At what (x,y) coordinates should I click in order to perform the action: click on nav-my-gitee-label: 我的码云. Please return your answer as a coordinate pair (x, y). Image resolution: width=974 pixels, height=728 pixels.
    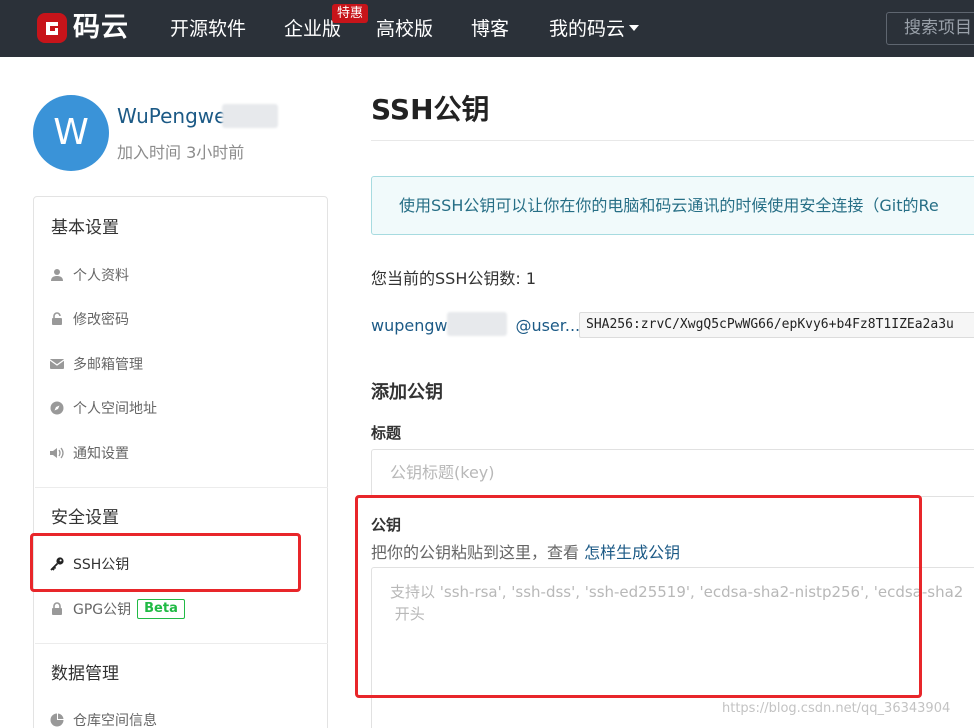
    Looking at the image, I should click on (587, 29).